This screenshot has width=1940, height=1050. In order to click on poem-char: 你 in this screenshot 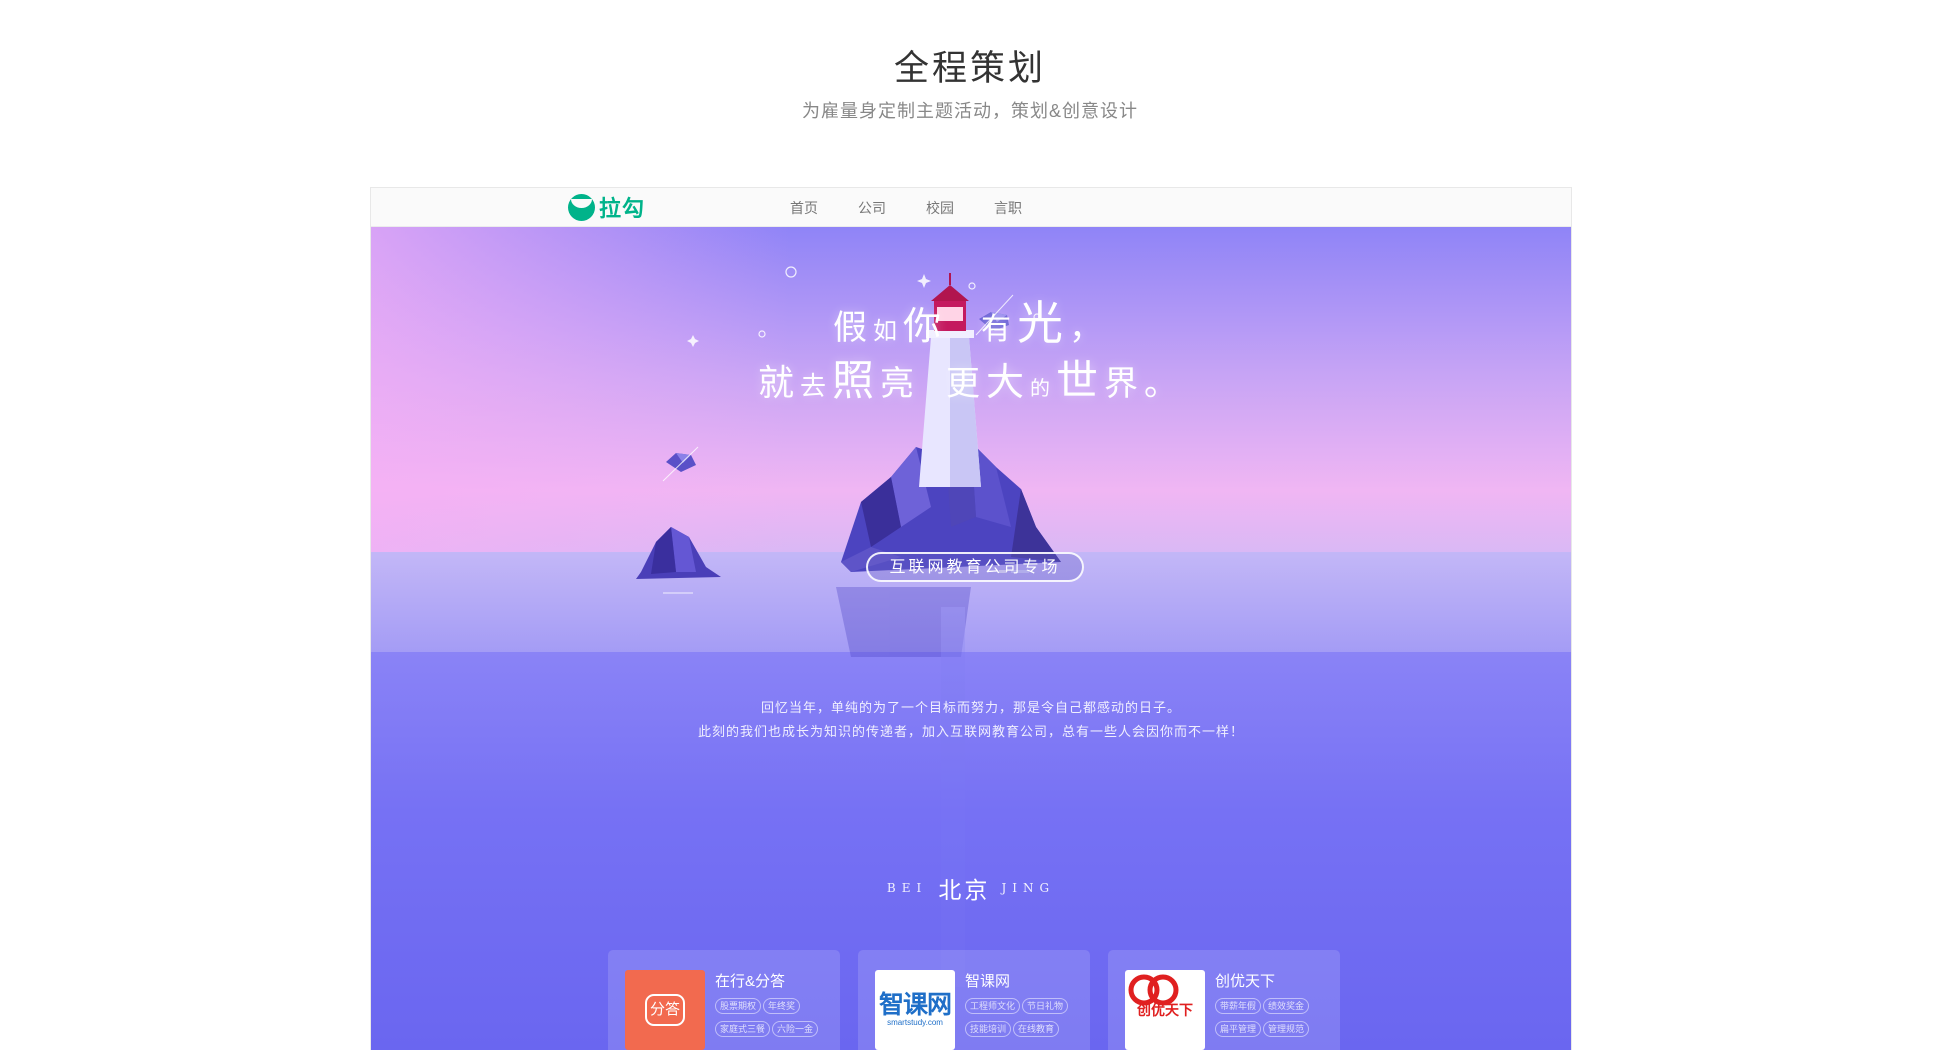, I will do `click(924, 326)`.